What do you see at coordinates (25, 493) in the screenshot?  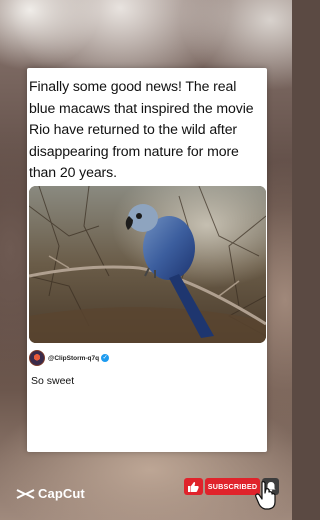 I see `capcut-logo-icon` at bounding box center [25, 493].